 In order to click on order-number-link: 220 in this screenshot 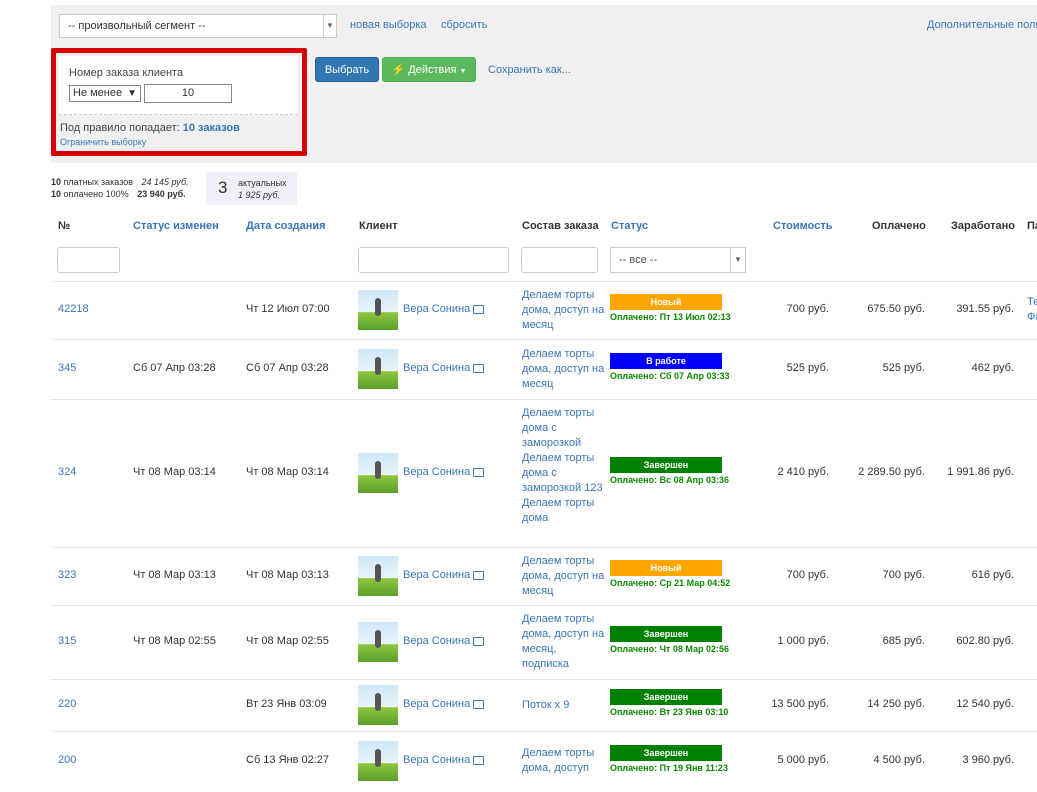, I will do `click(67, 704)`.